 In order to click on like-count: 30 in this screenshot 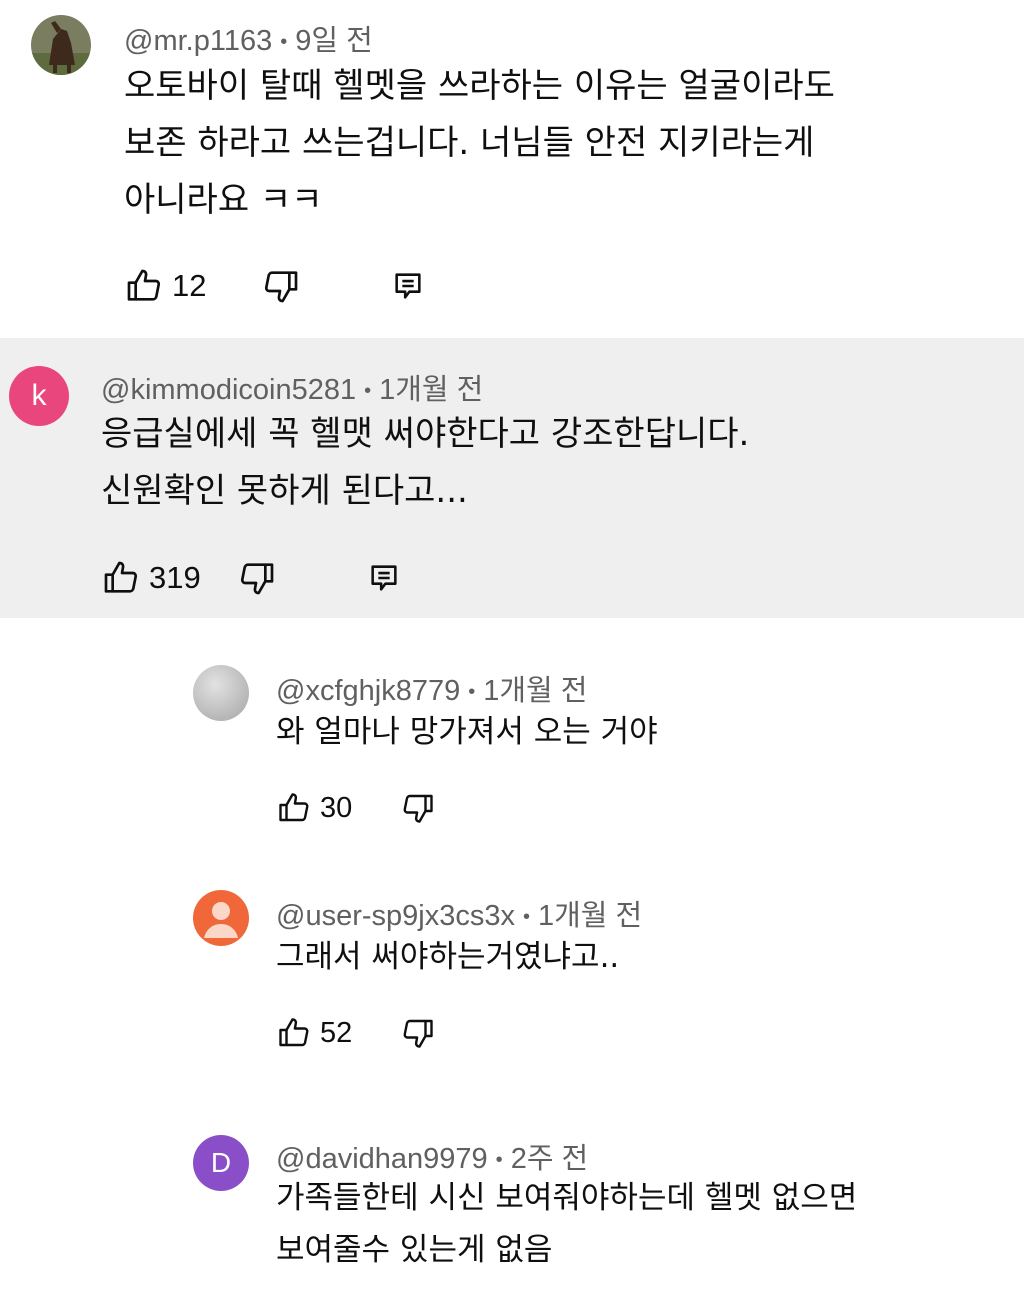, I will do `click(336, 807)`.